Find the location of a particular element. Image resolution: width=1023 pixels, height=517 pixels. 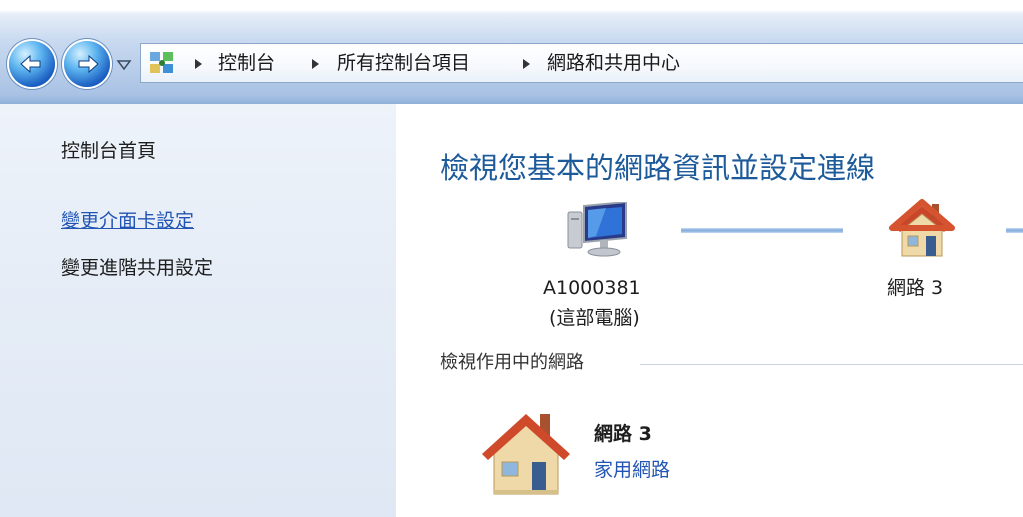

active-networks-heading: 檢視作用中的網路 is located at coordinates (512, 362).